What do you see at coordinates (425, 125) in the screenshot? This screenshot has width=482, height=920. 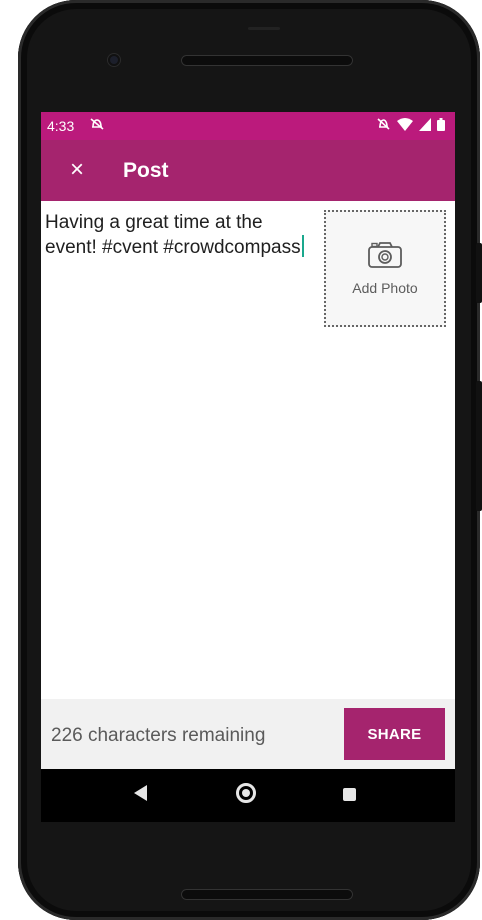 I see `signal-icon` at bounding box center [425, 125].